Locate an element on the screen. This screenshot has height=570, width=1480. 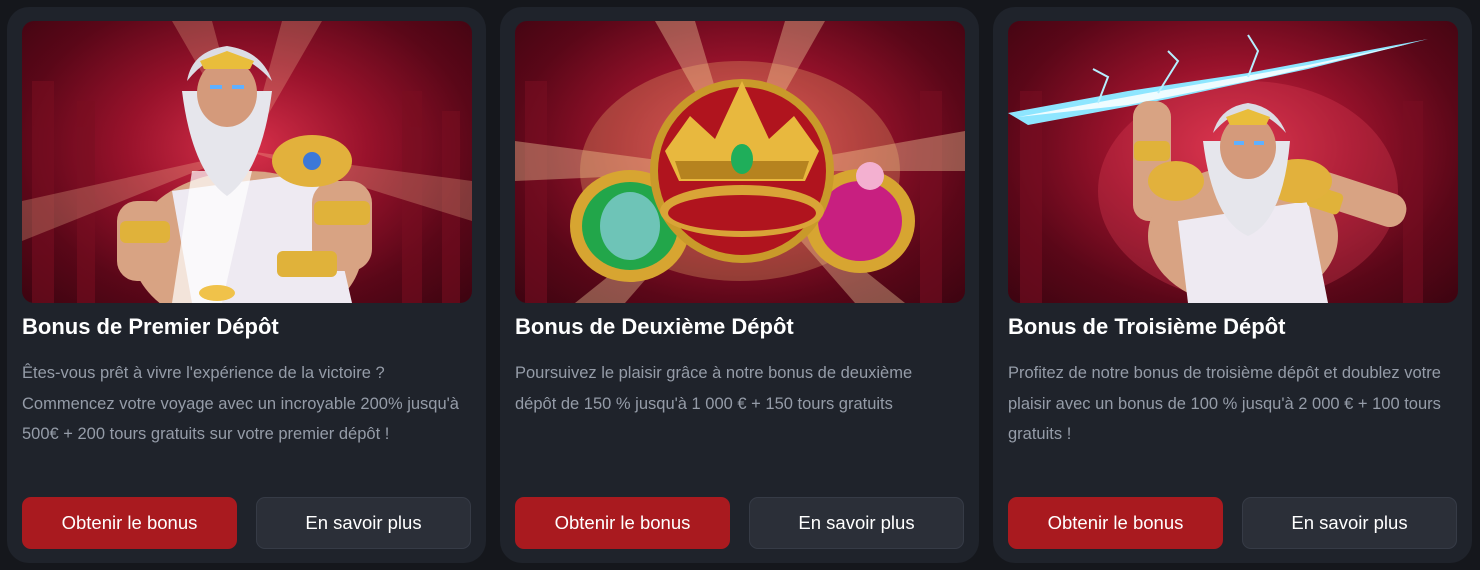
card-title: Bonus de Deuxième Dépôt is located at coordinates (654, 326).